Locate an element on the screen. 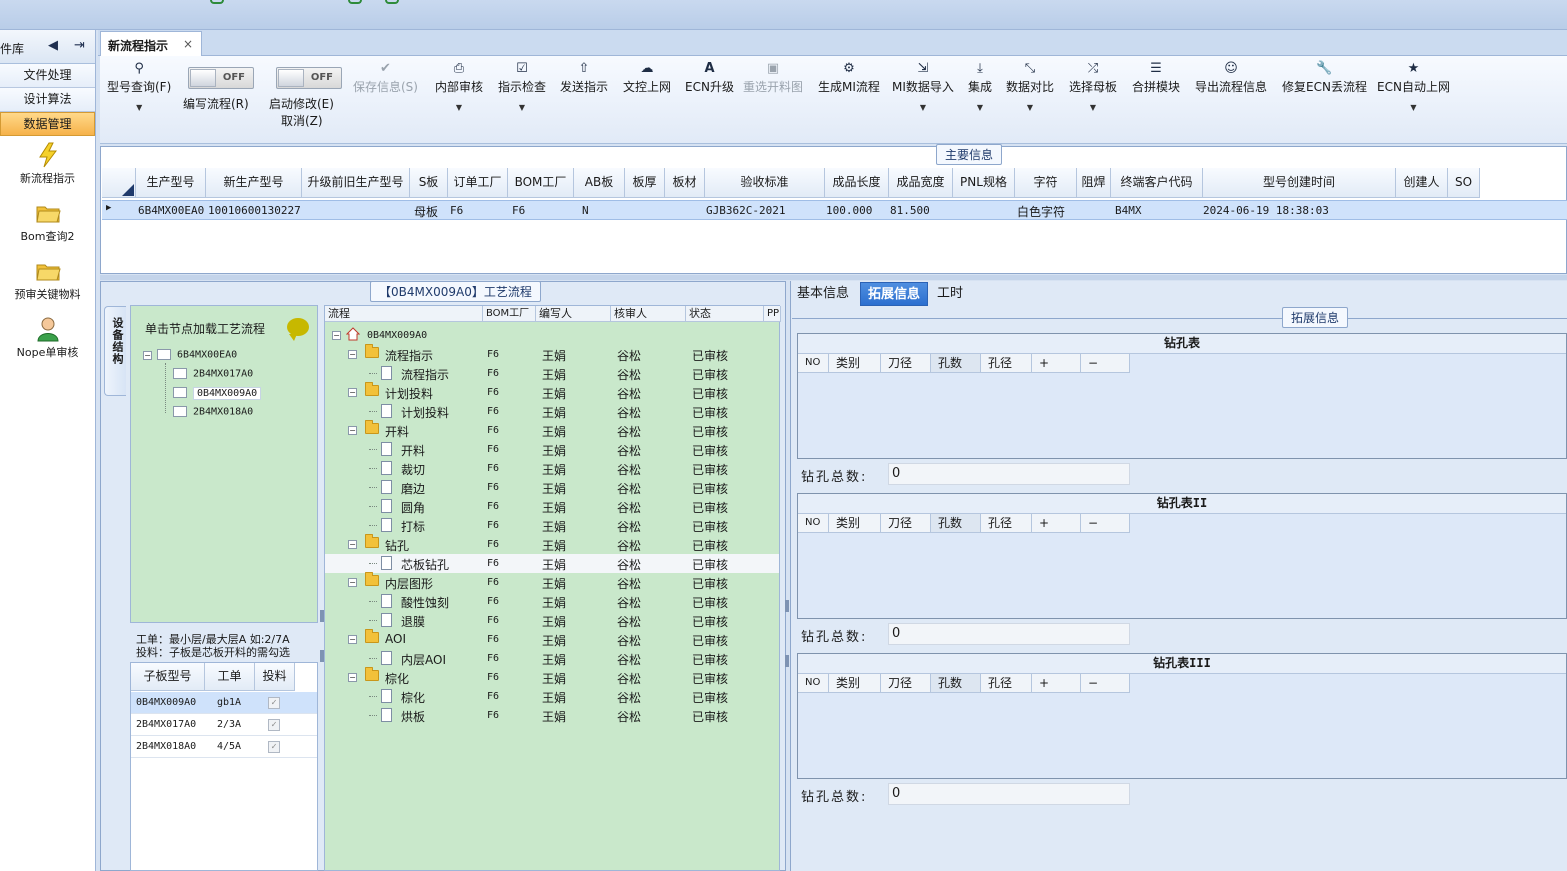  generate-mi-process-button: ⚙ 生成MI流程 is located at coordinates (849, 77).